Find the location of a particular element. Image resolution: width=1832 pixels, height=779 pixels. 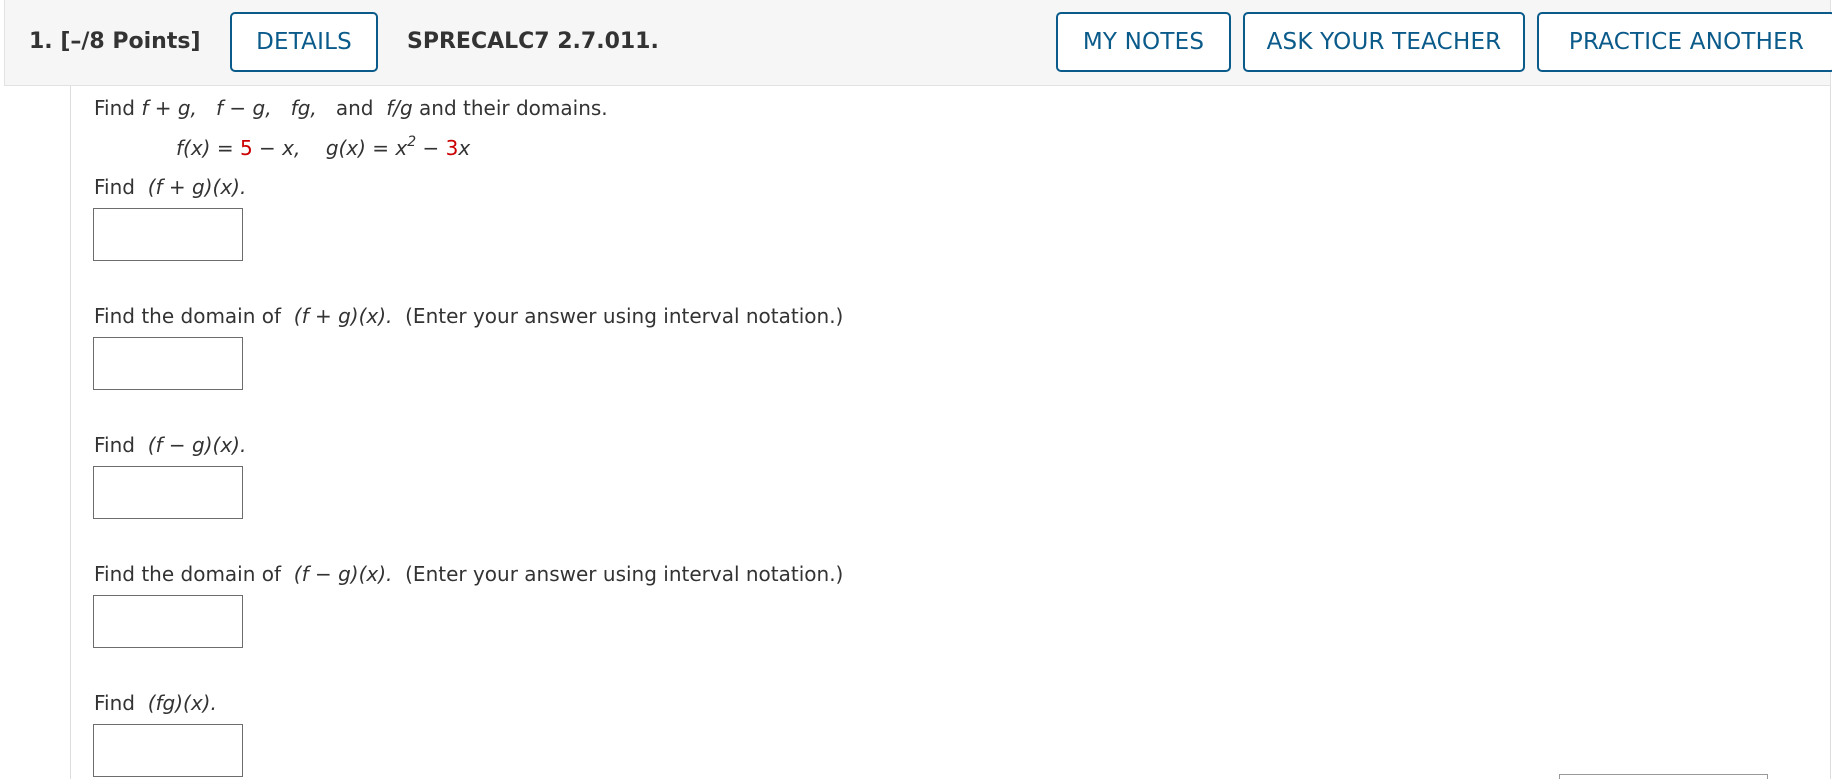

f-definition: f(x) = 5 − x, is located at coordinates (238, 148).